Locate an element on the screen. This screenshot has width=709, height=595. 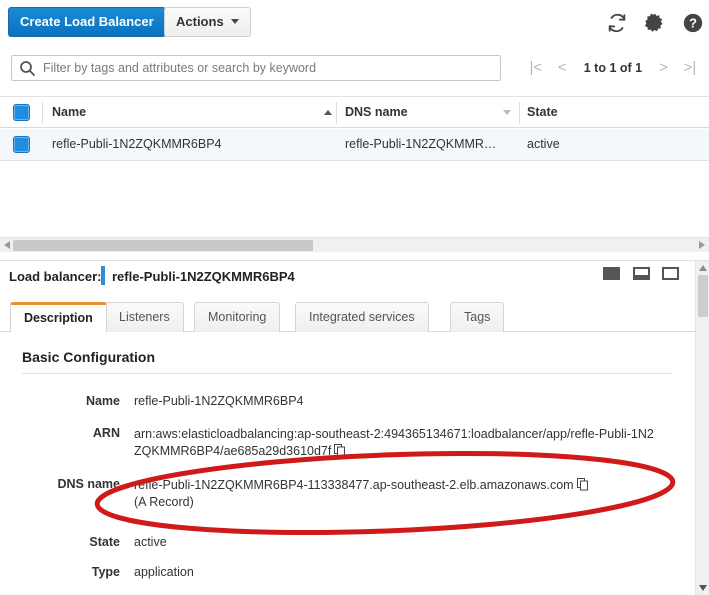
panel-splitter is located at coordinates (354, 259).